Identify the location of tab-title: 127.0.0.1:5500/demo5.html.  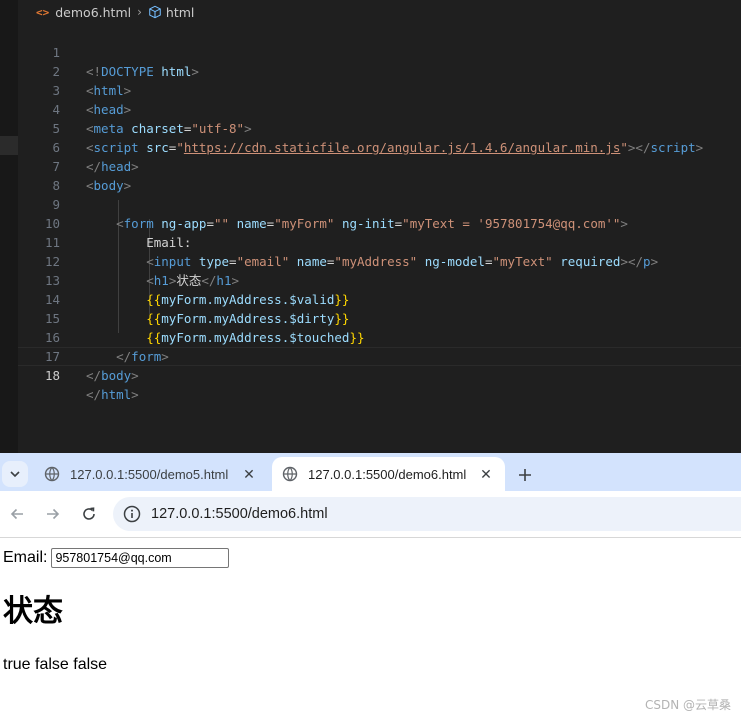
(149, 474).